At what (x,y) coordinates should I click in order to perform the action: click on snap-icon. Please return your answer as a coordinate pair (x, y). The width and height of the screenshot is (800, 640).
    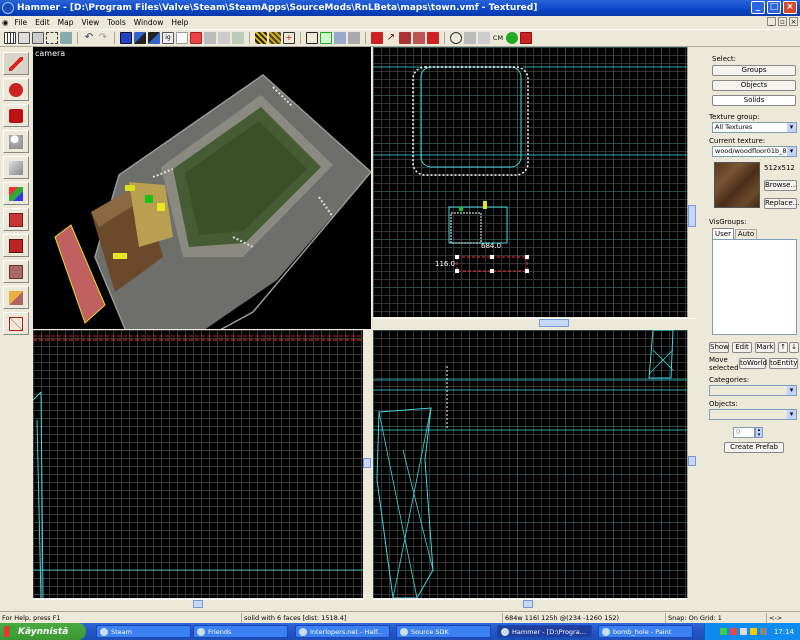
    Looking at the image, I should click on (66, 38).